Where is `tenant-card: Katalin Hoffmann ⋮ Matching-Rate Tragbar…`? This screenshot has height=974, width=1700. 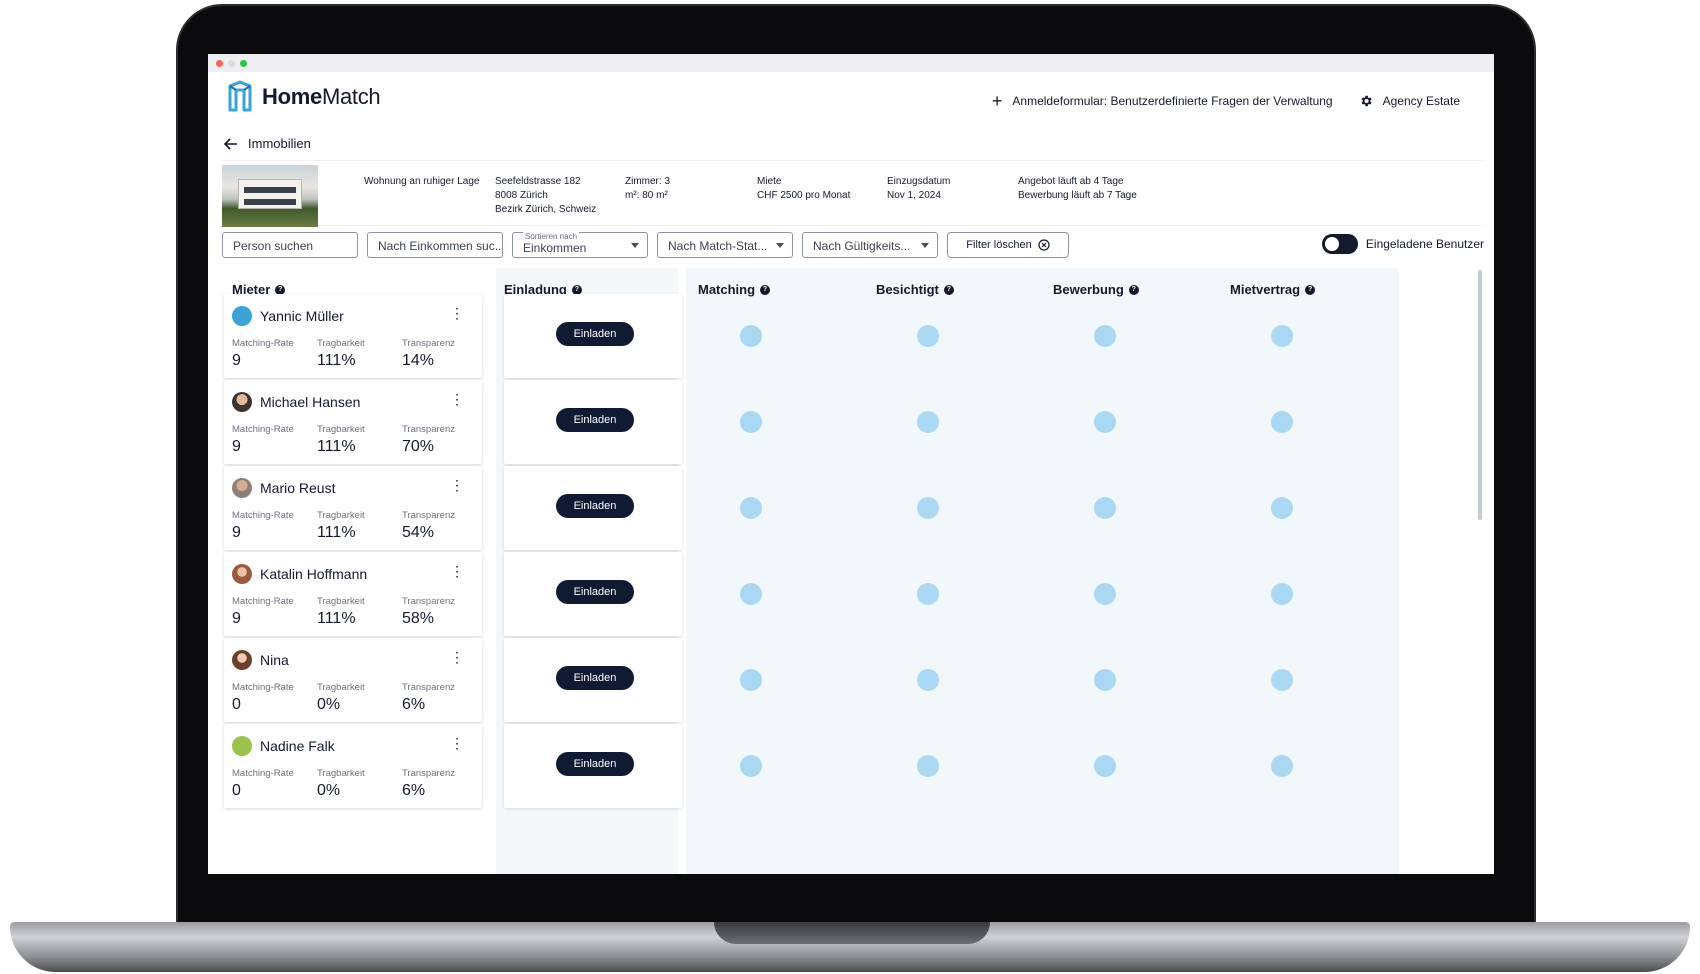
tenant-card: Katalin Hoffmann ⋮ Matching-Rate Tragbar… is located at coordinates (353, 594).